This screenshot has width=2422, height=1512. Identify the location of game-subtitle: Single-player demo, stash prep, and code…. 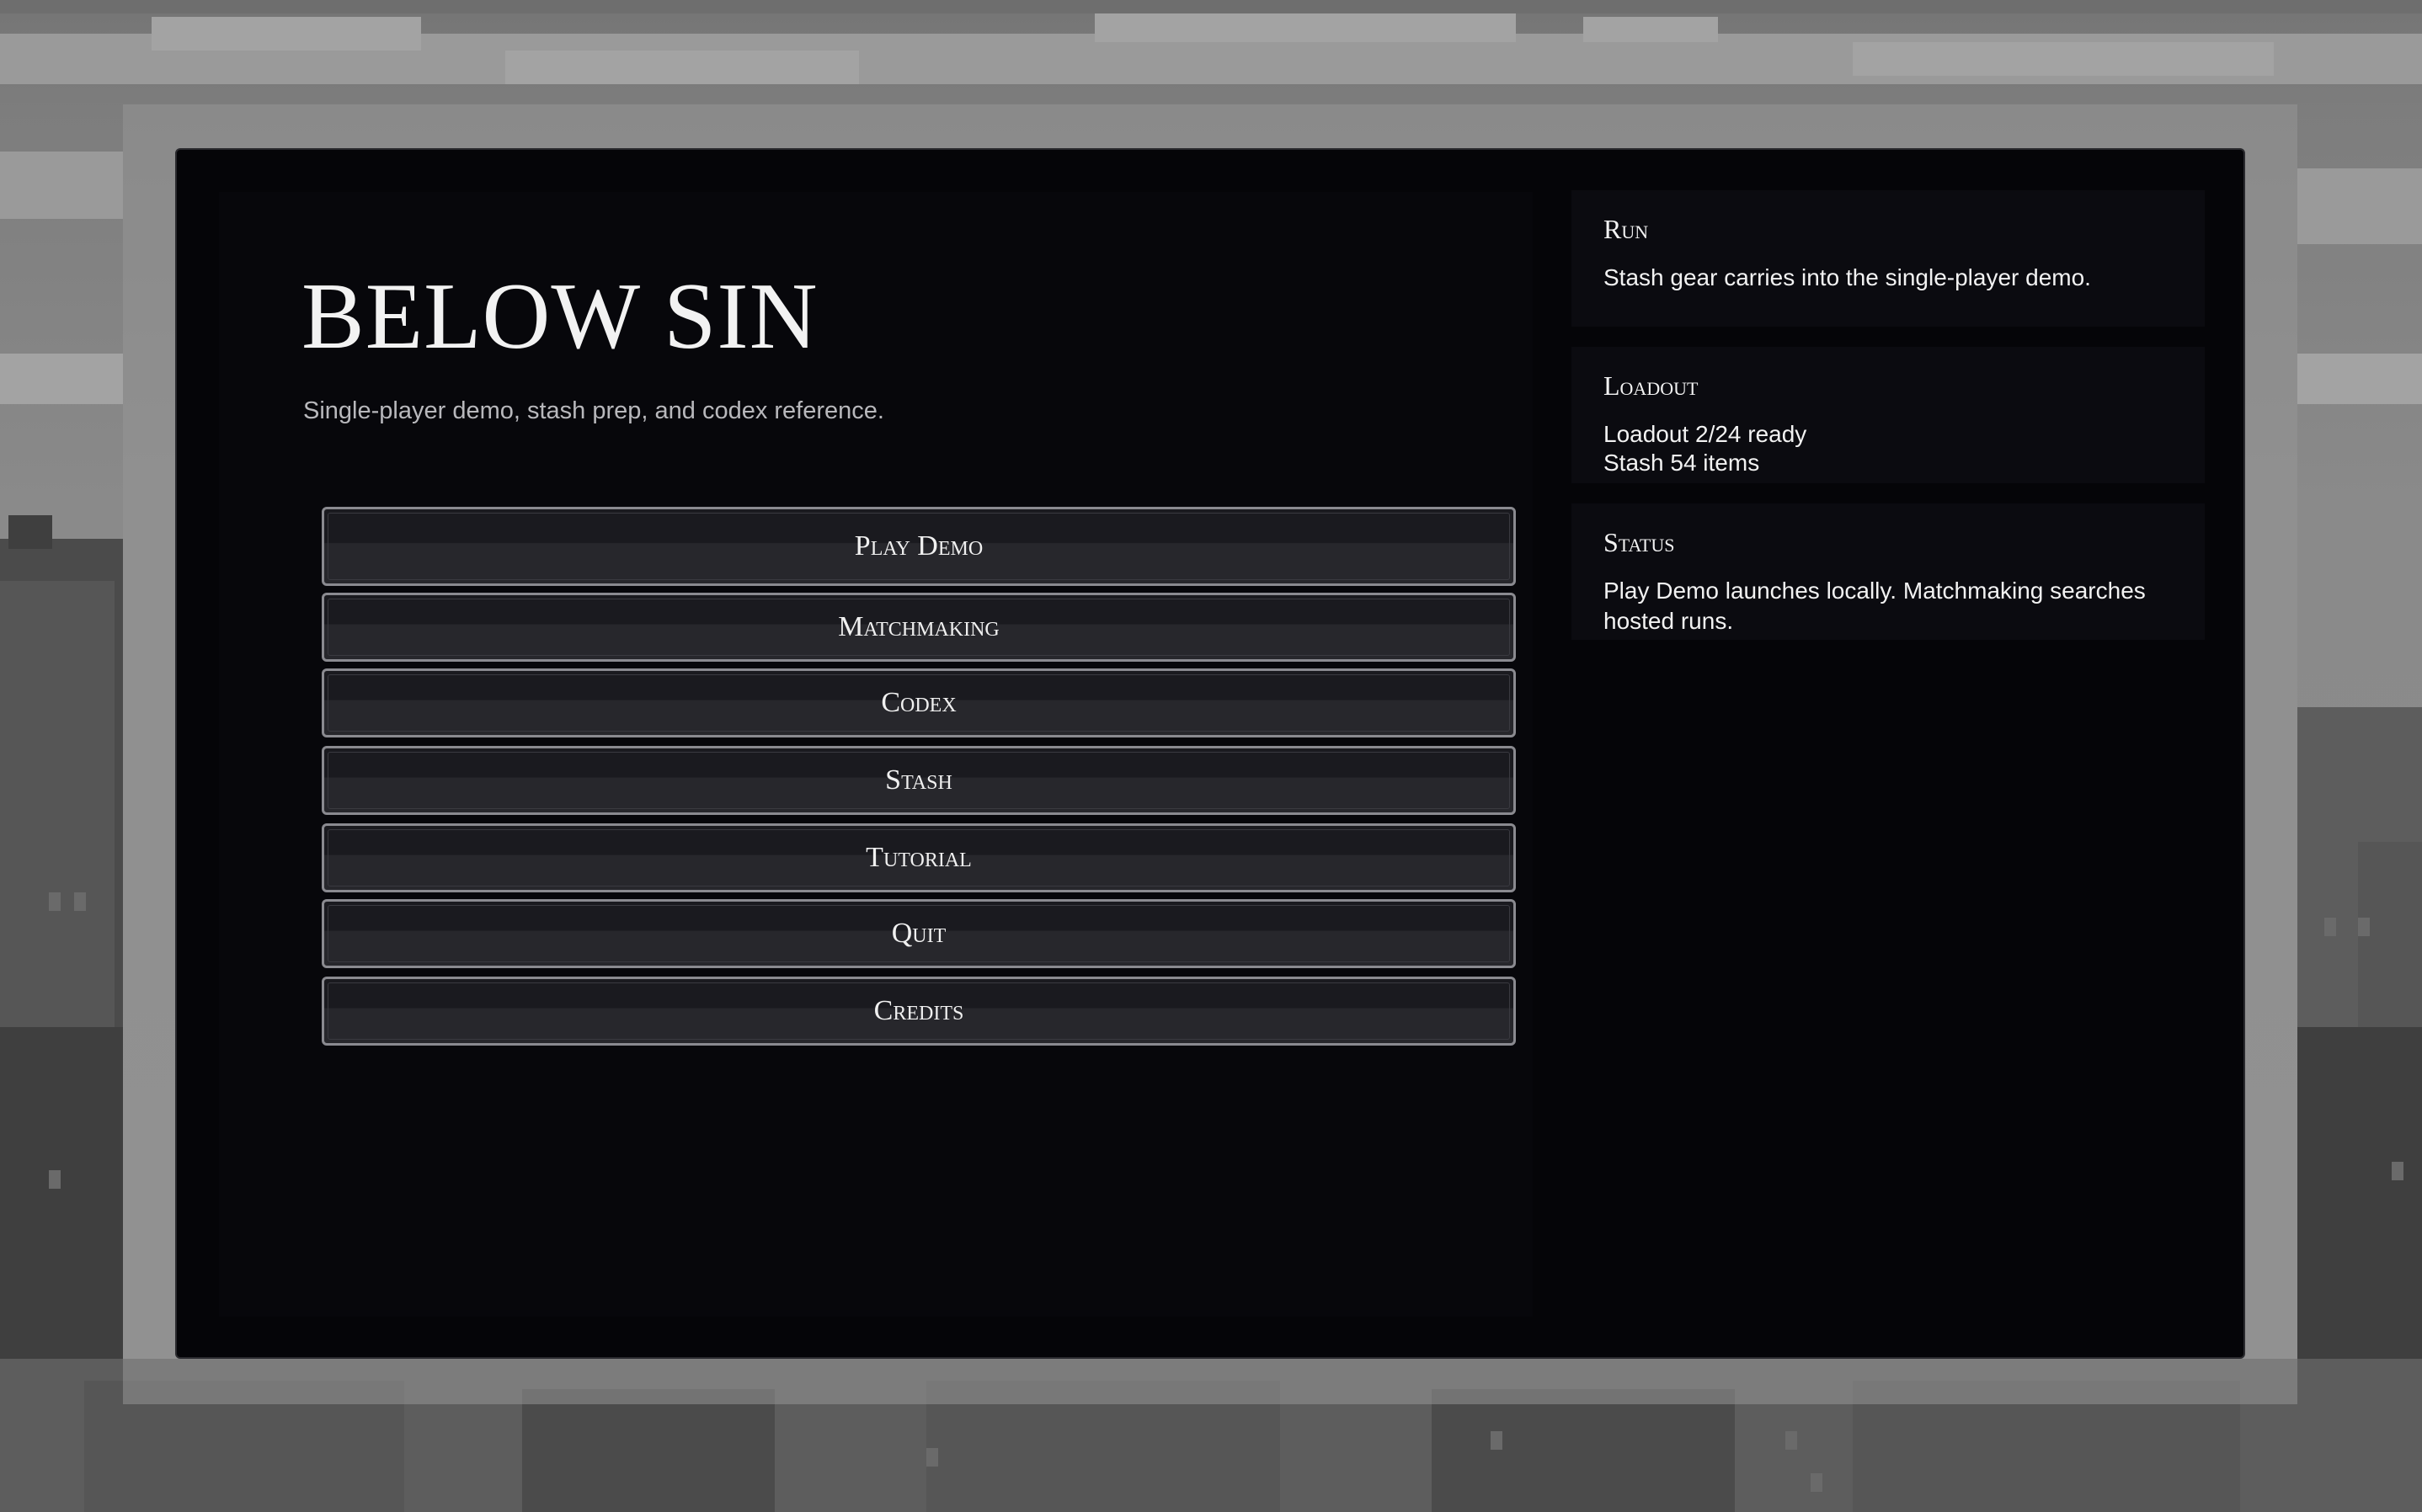
(594, 410).